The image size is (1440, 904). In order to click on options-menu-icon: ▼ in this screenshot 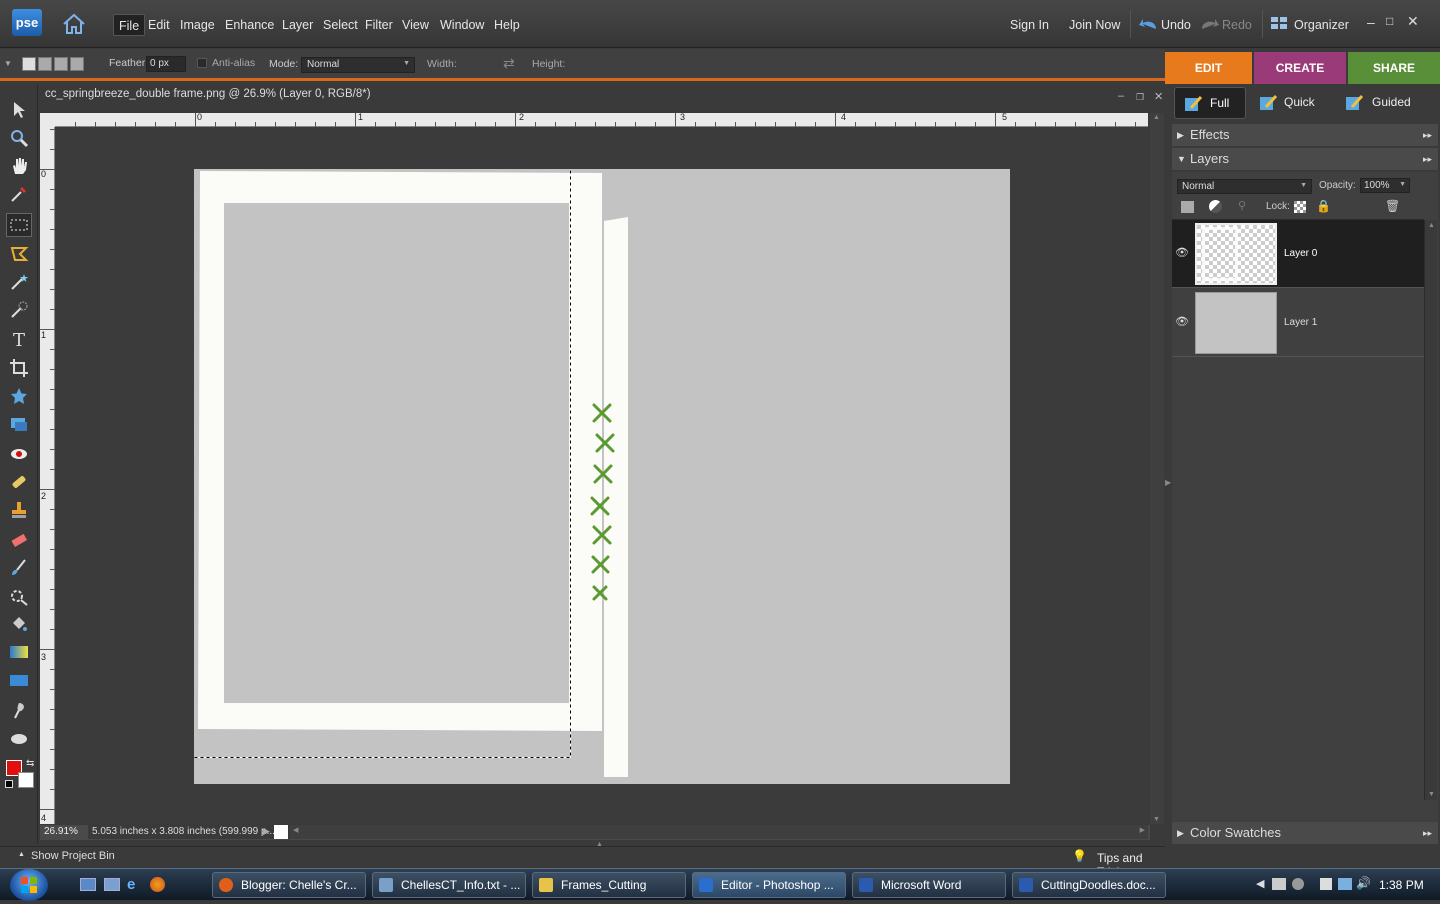, I will do `click(8, 63)`.